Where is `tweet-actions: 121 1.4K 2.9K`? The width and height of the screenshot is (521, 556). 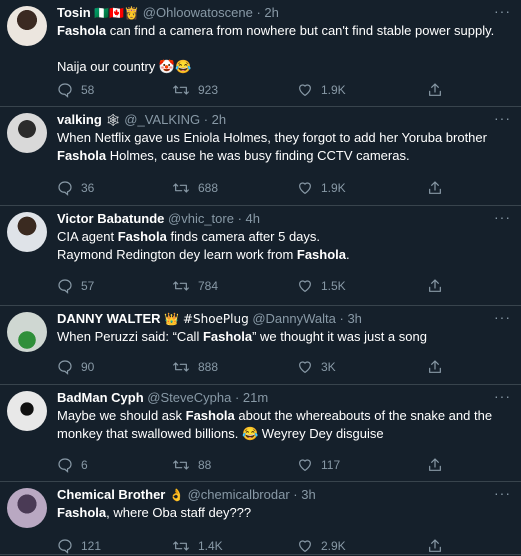 tweet-actions: 121 1.4K 2.9K is located at coordinates (259, 547).